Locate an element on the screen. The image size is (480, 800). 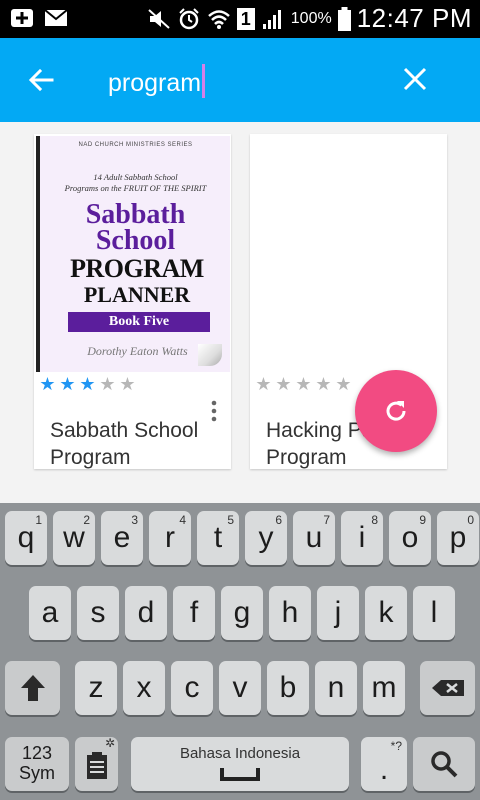
key-p: p0 is located at coordinates (458, 538).